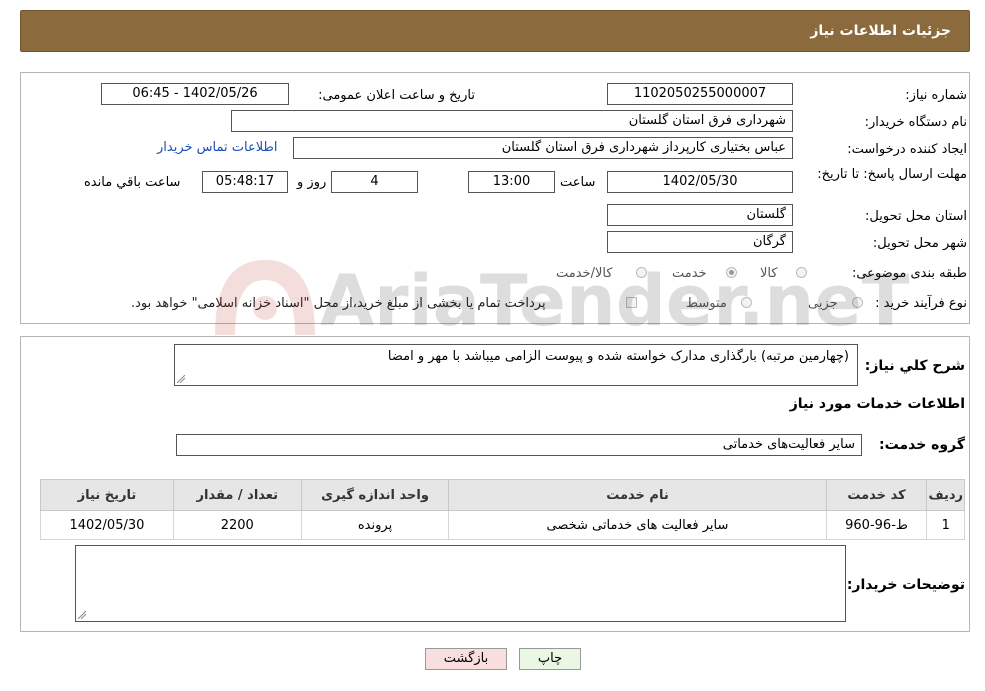  Describe the element at coordinates (746, 302) in the screenshot. I see `process-radio-medium` at that location.